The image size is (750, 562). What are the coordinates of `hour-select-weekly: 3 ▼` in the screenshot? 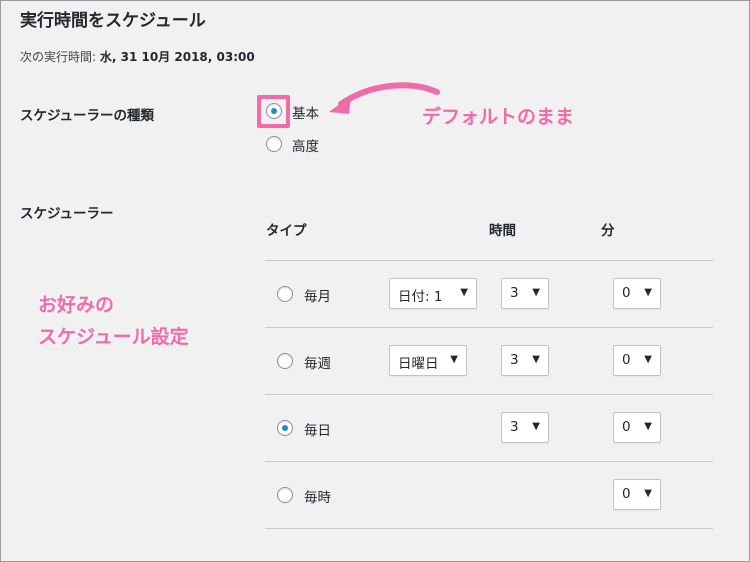 It's located at (525, 360).